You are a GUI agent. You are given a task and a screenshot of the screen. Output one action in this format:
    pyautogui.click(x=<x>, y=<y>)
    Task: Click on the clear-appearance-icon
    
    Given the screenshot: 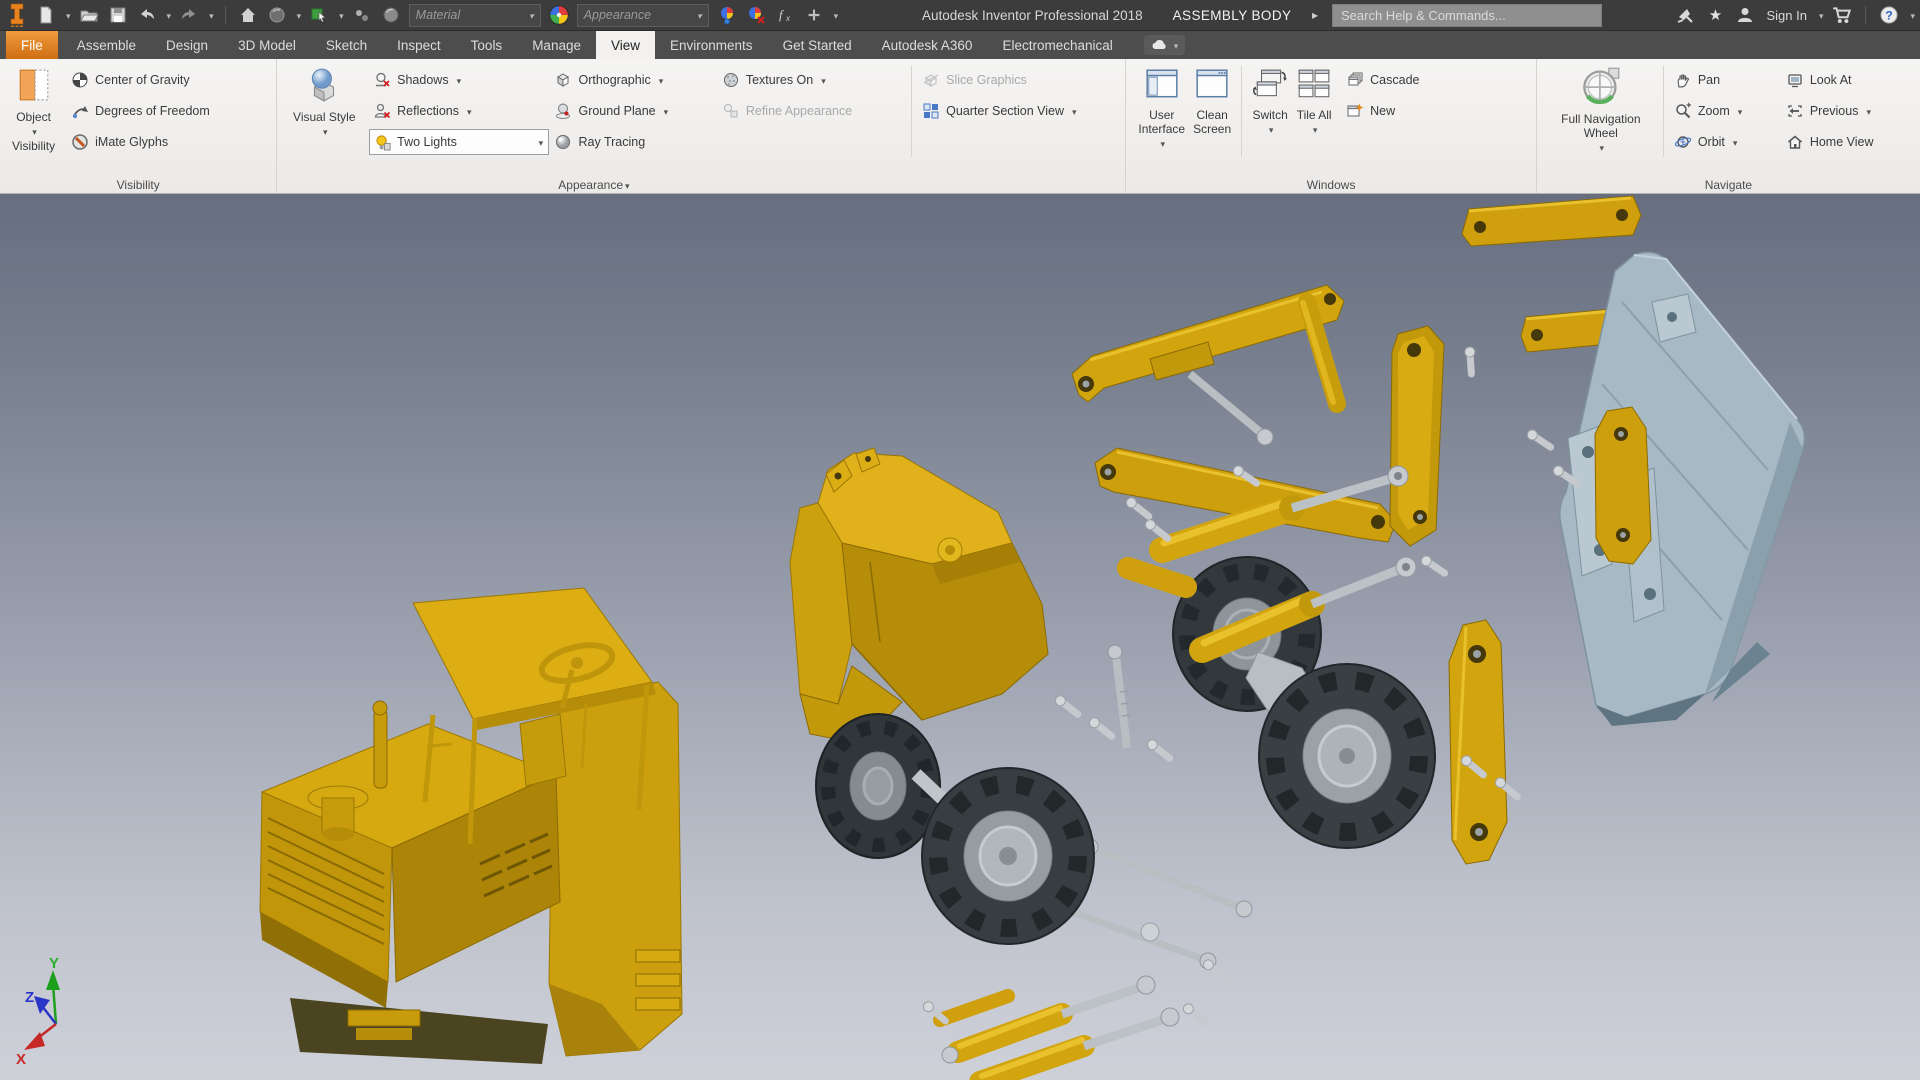 What is the action you would take?
    pyautogui.click(x=756, y=15)
    